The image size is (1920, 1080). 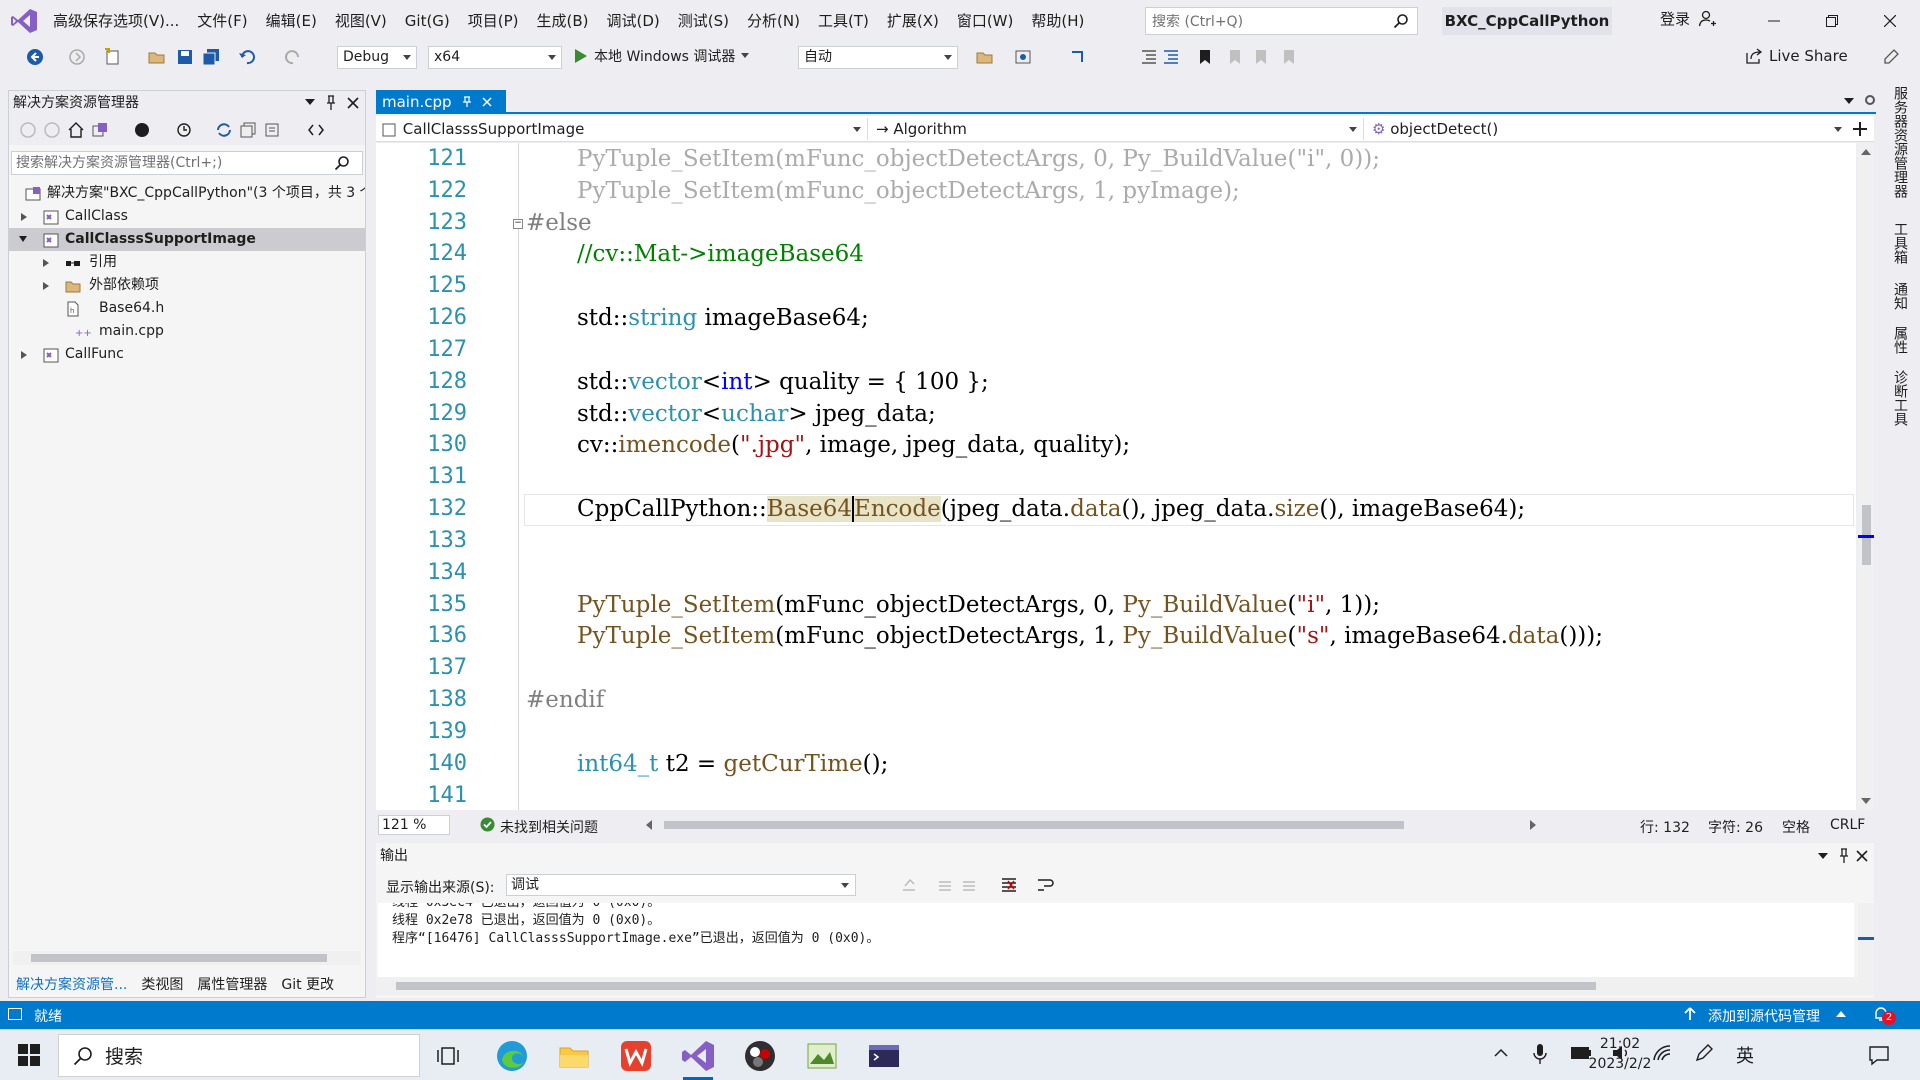 I want to click on menu-debug: 调试(D), so click(x=633, y=21).